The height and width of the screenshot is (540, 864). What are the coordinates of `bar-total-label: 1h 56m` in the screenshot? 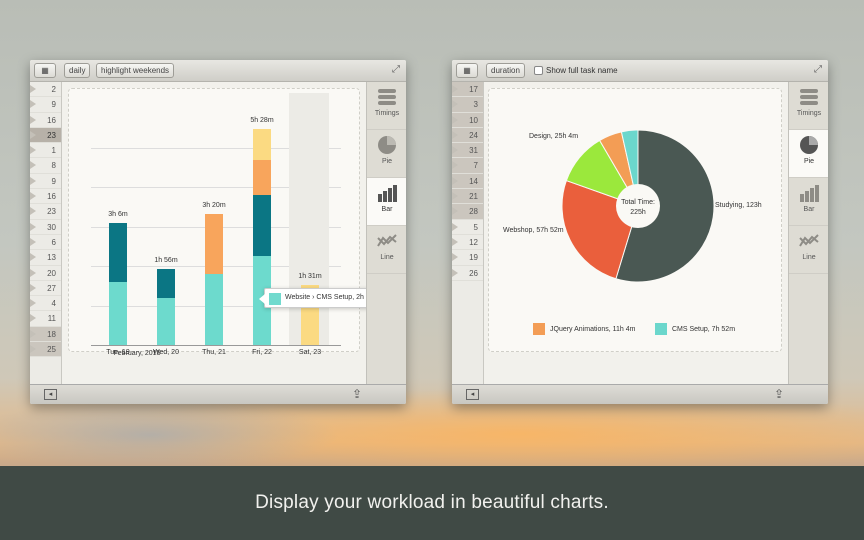 It's located at (166, 260).